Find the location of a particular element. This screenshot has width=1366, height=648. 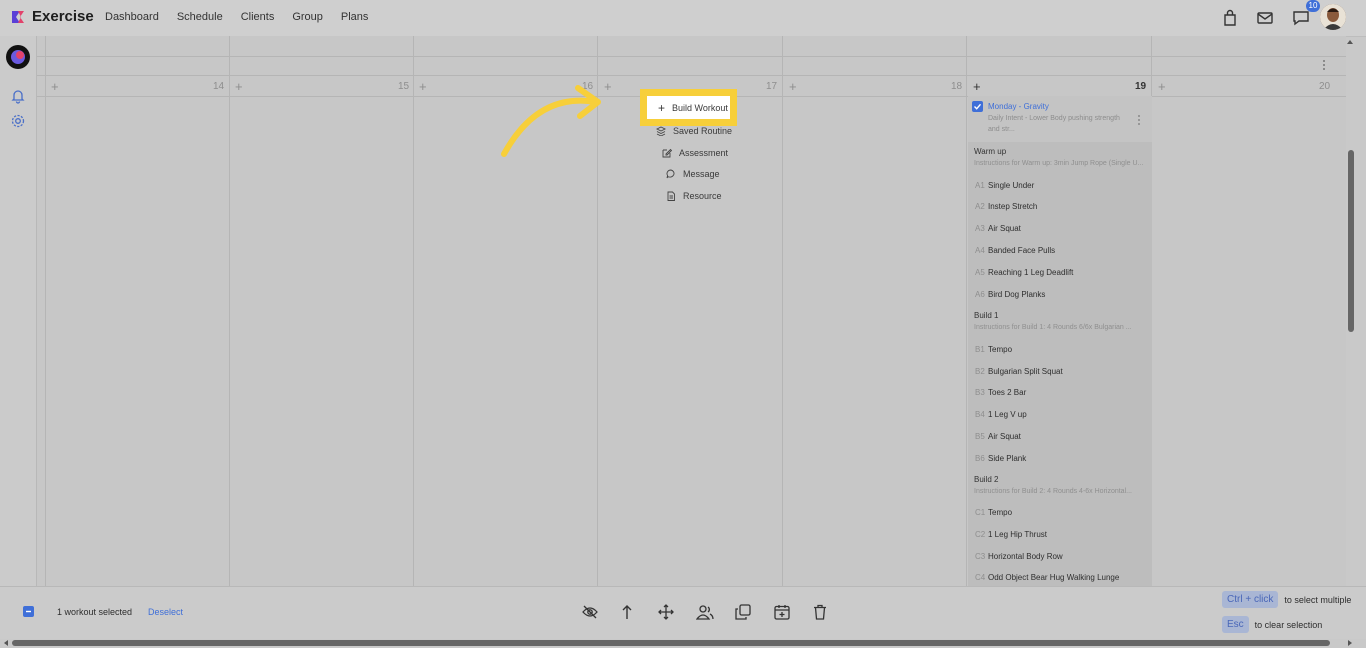

exercise-name: Banded Face Pulls is located at coordinates (1022, 250).